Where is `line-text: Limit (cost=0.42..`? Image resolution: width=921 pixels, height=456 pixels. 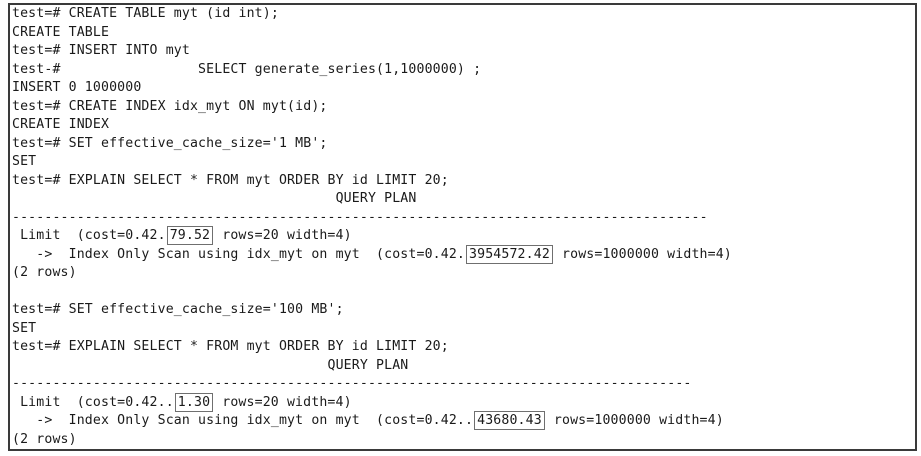 line-text: Limit (cost=0.42.. is located at coordinates (93, 402).